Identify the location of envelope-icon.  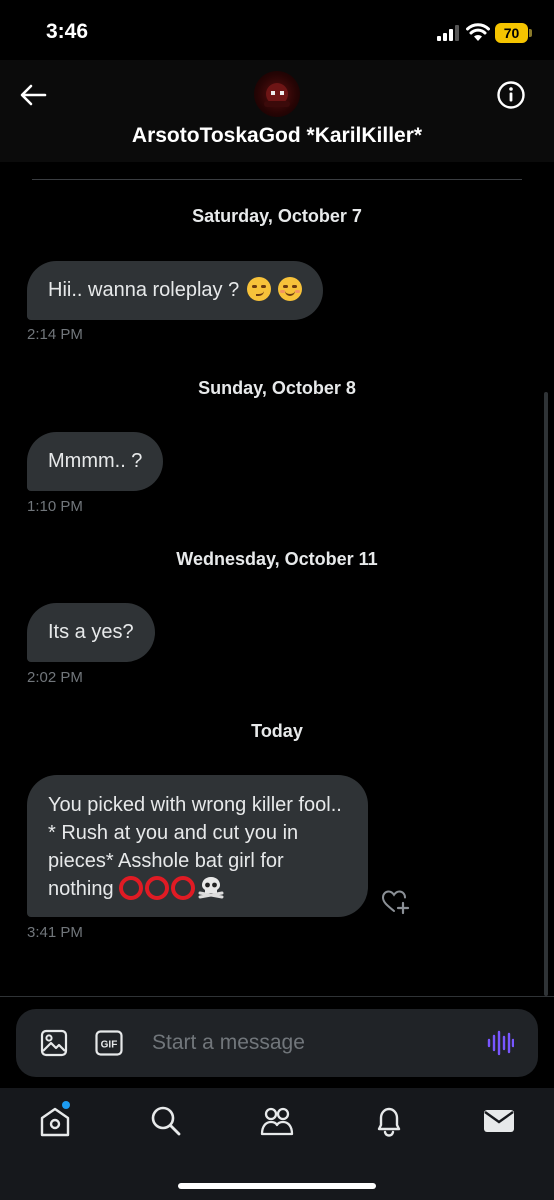
(499, 1121).